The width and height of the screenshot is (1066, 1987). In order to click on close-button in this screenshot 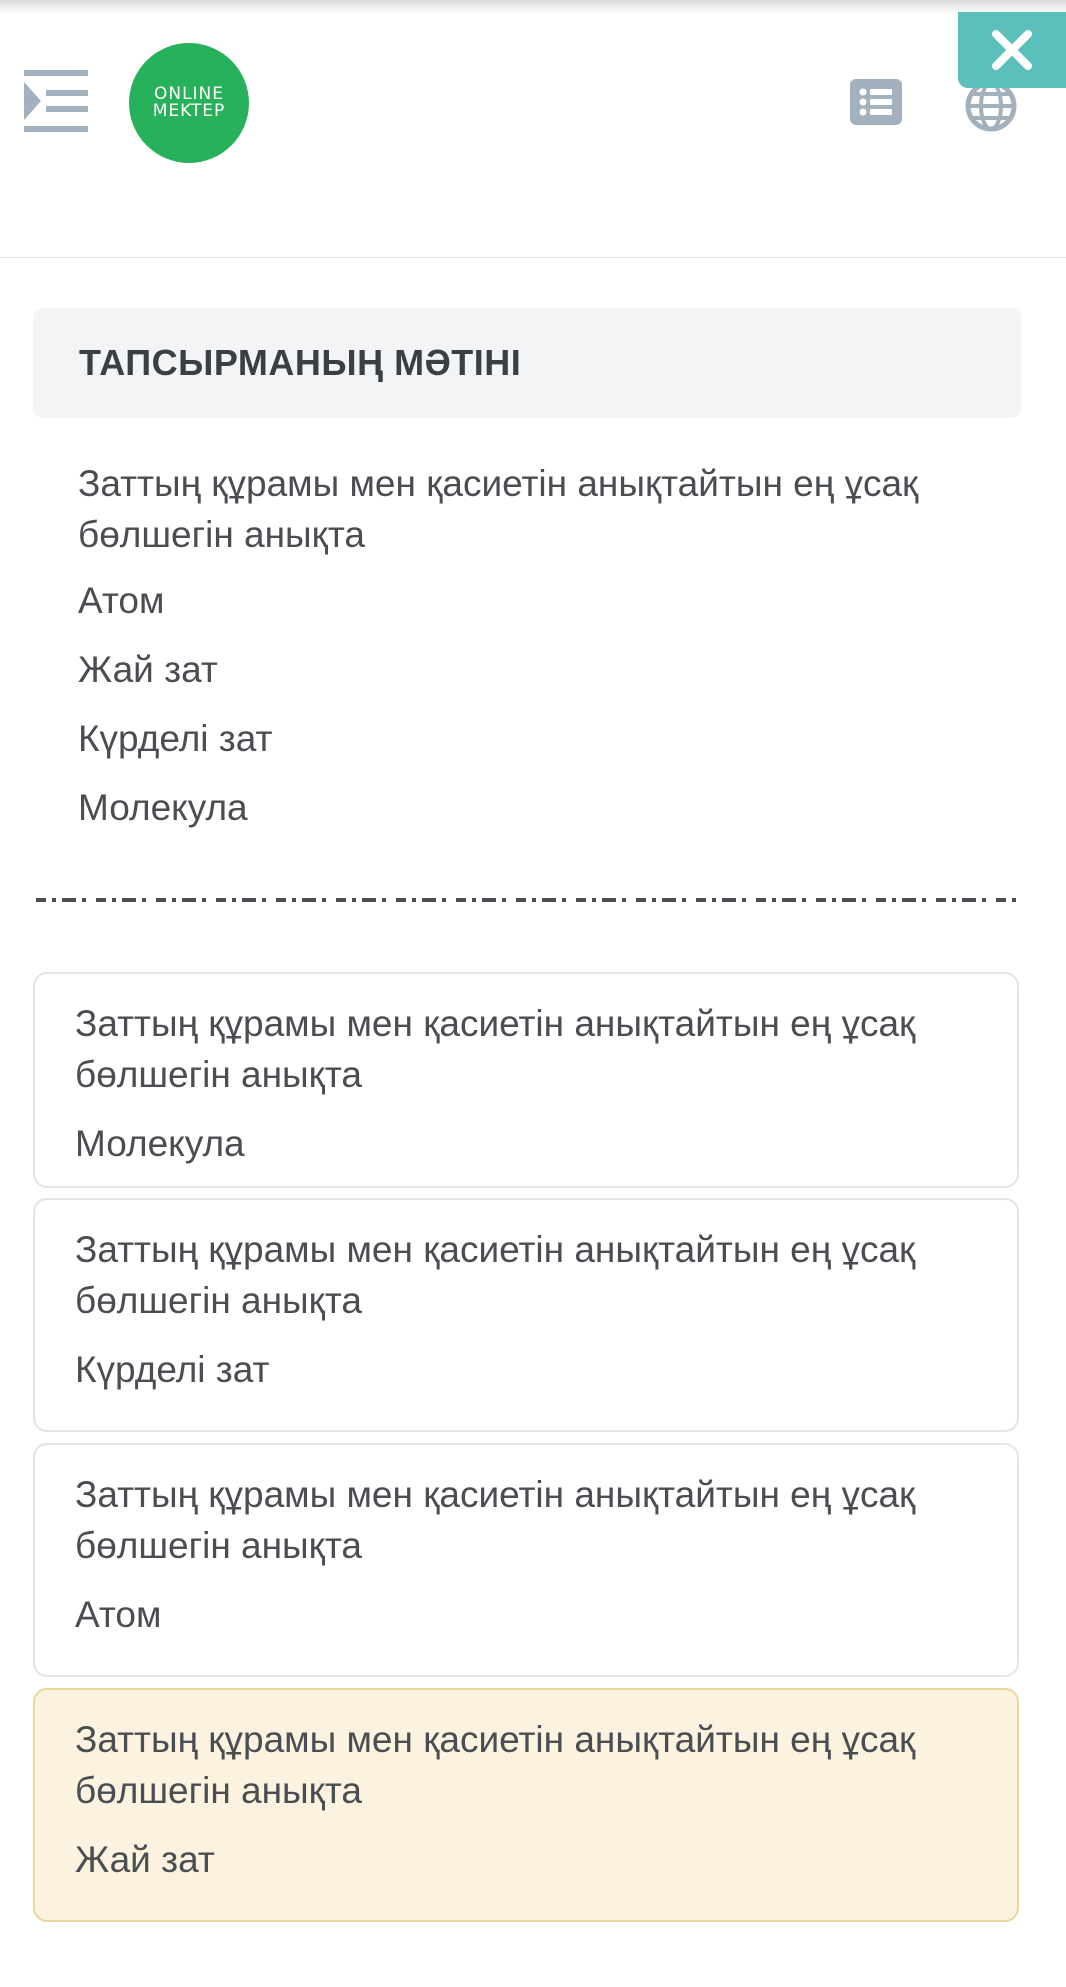, I will do `click(1012, 50)`.